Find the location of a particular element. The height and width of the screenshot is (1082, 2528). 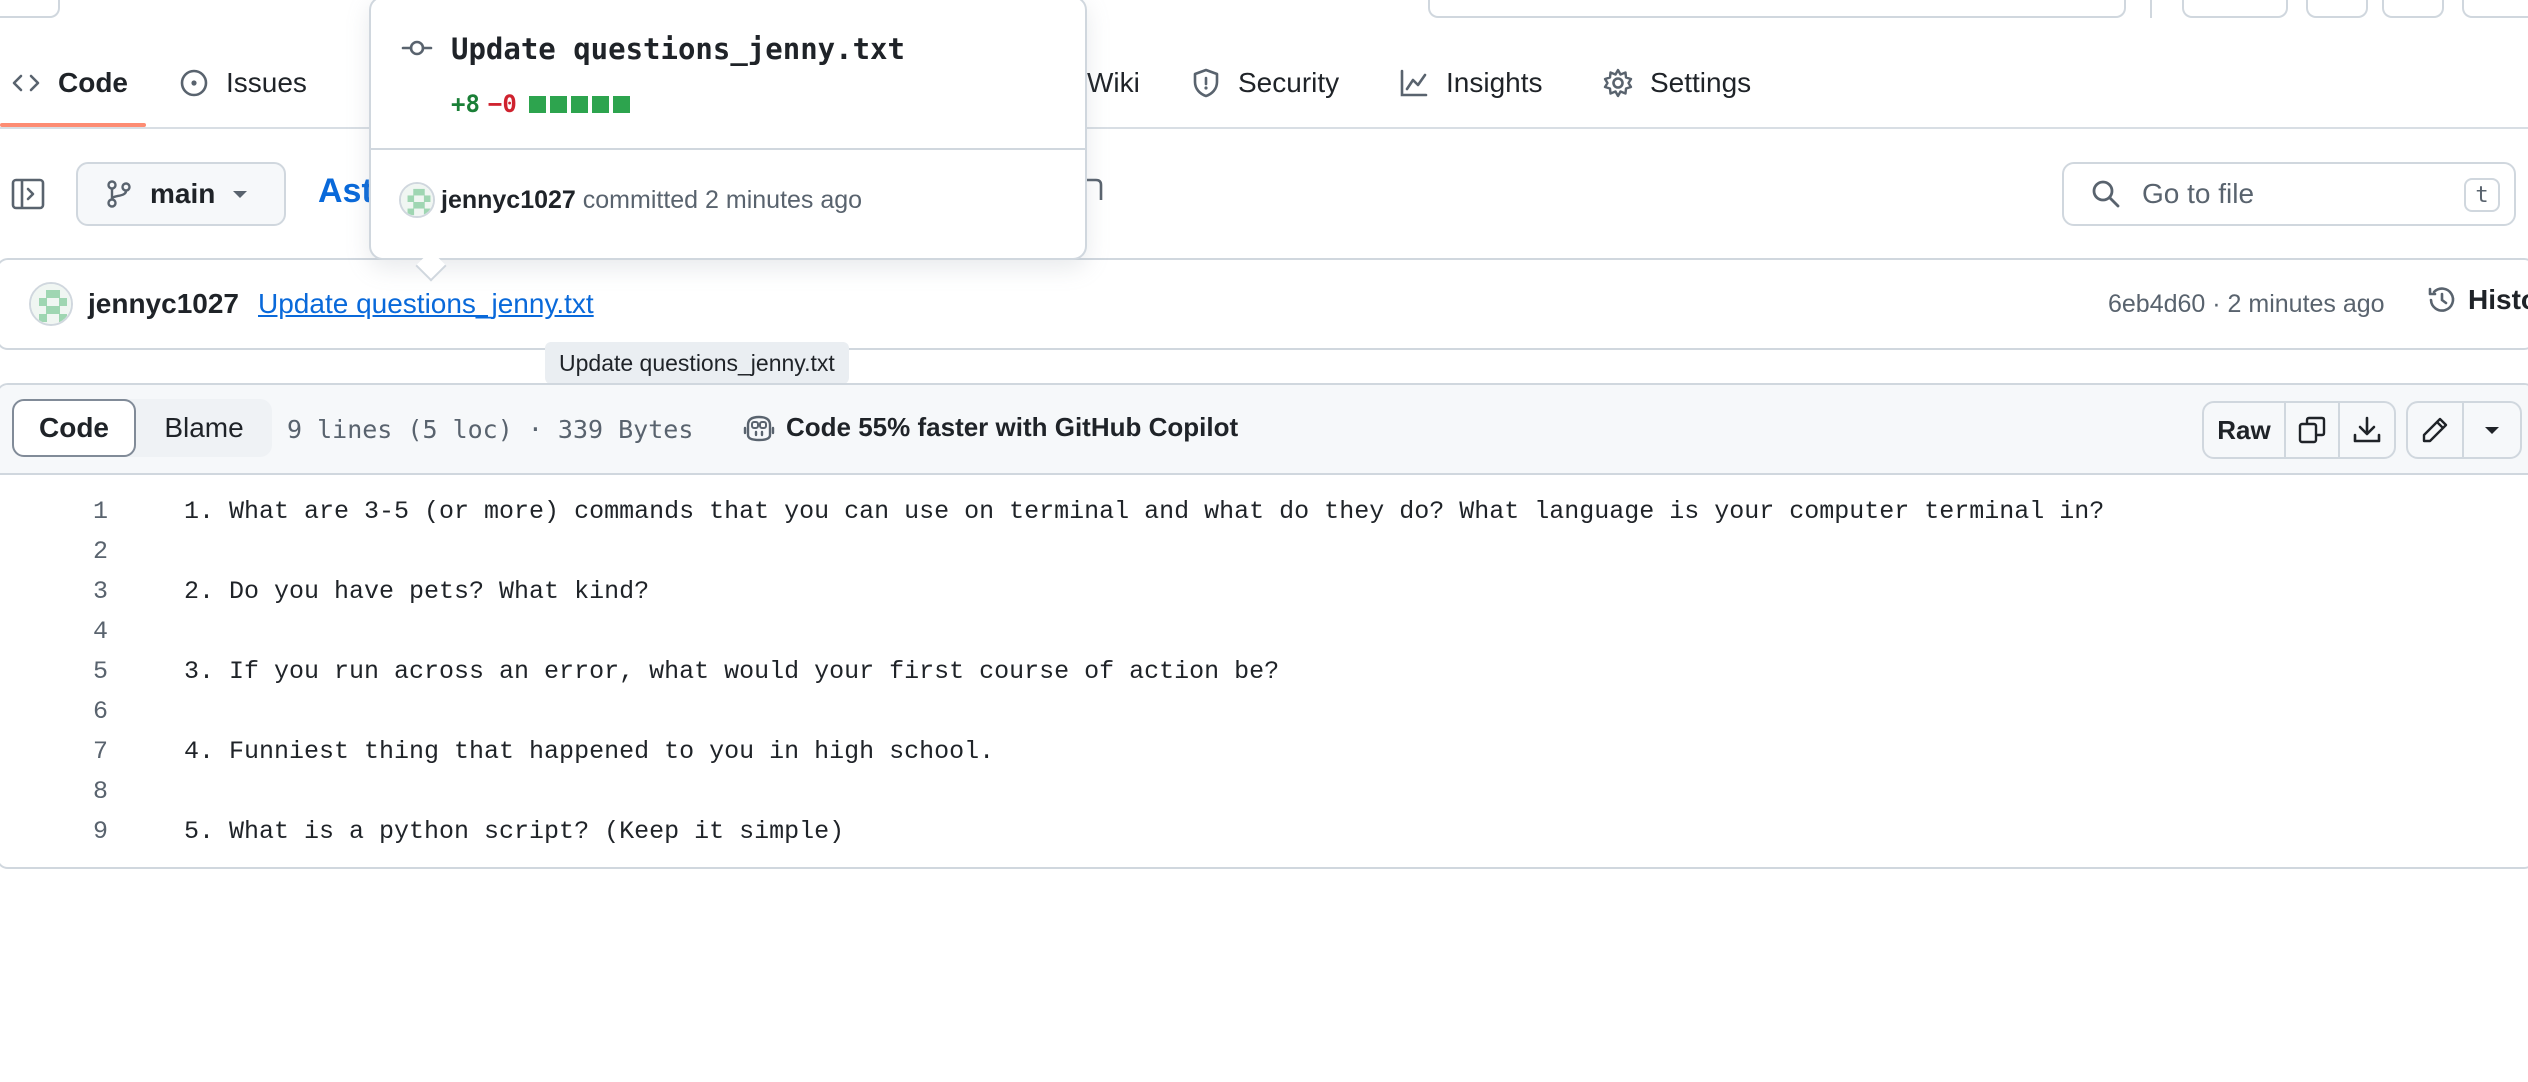

blame-view-button: Blame is located at coordinates (204, 428).